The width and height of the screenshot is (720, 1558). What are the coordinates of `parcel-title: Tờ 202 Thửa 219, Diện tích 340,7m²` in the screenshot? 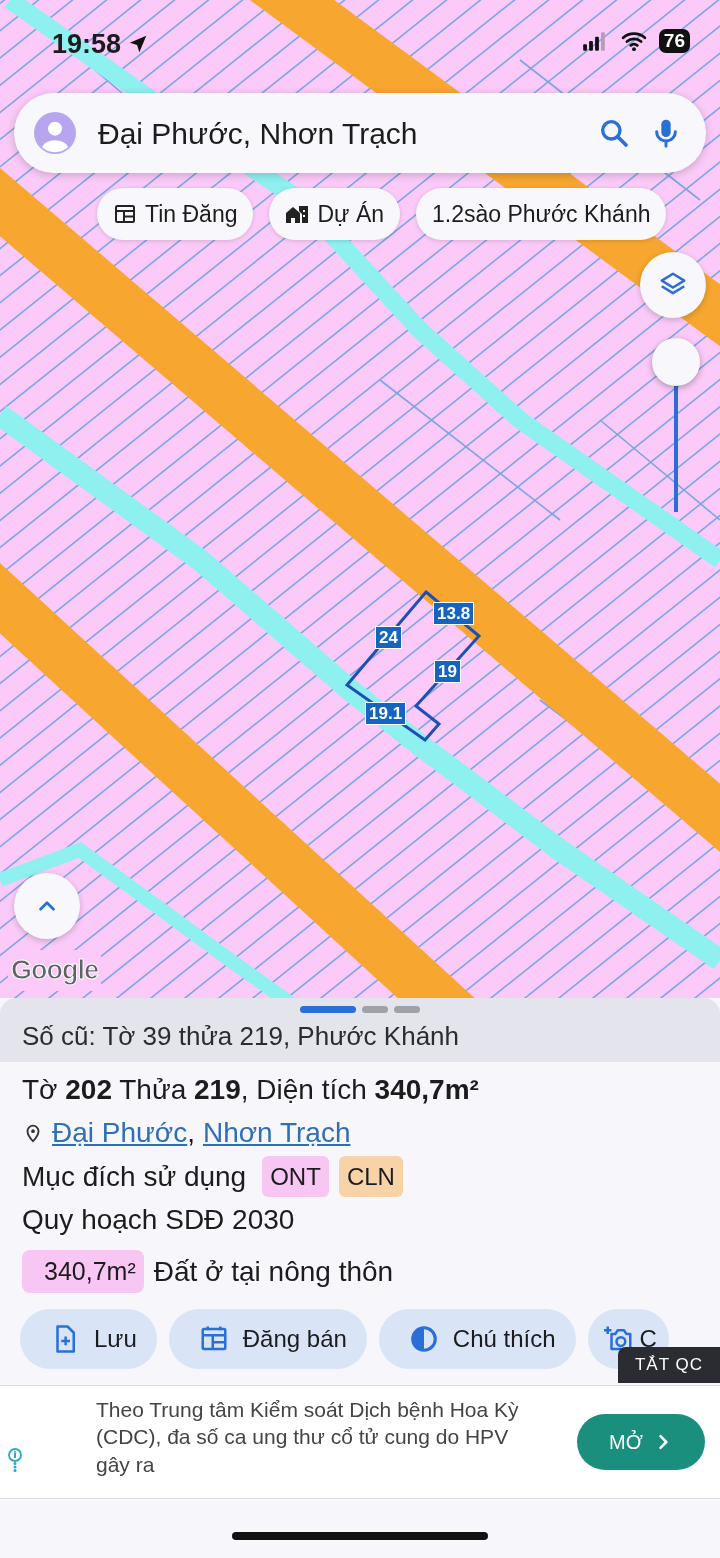 It's located at (251, 1090).